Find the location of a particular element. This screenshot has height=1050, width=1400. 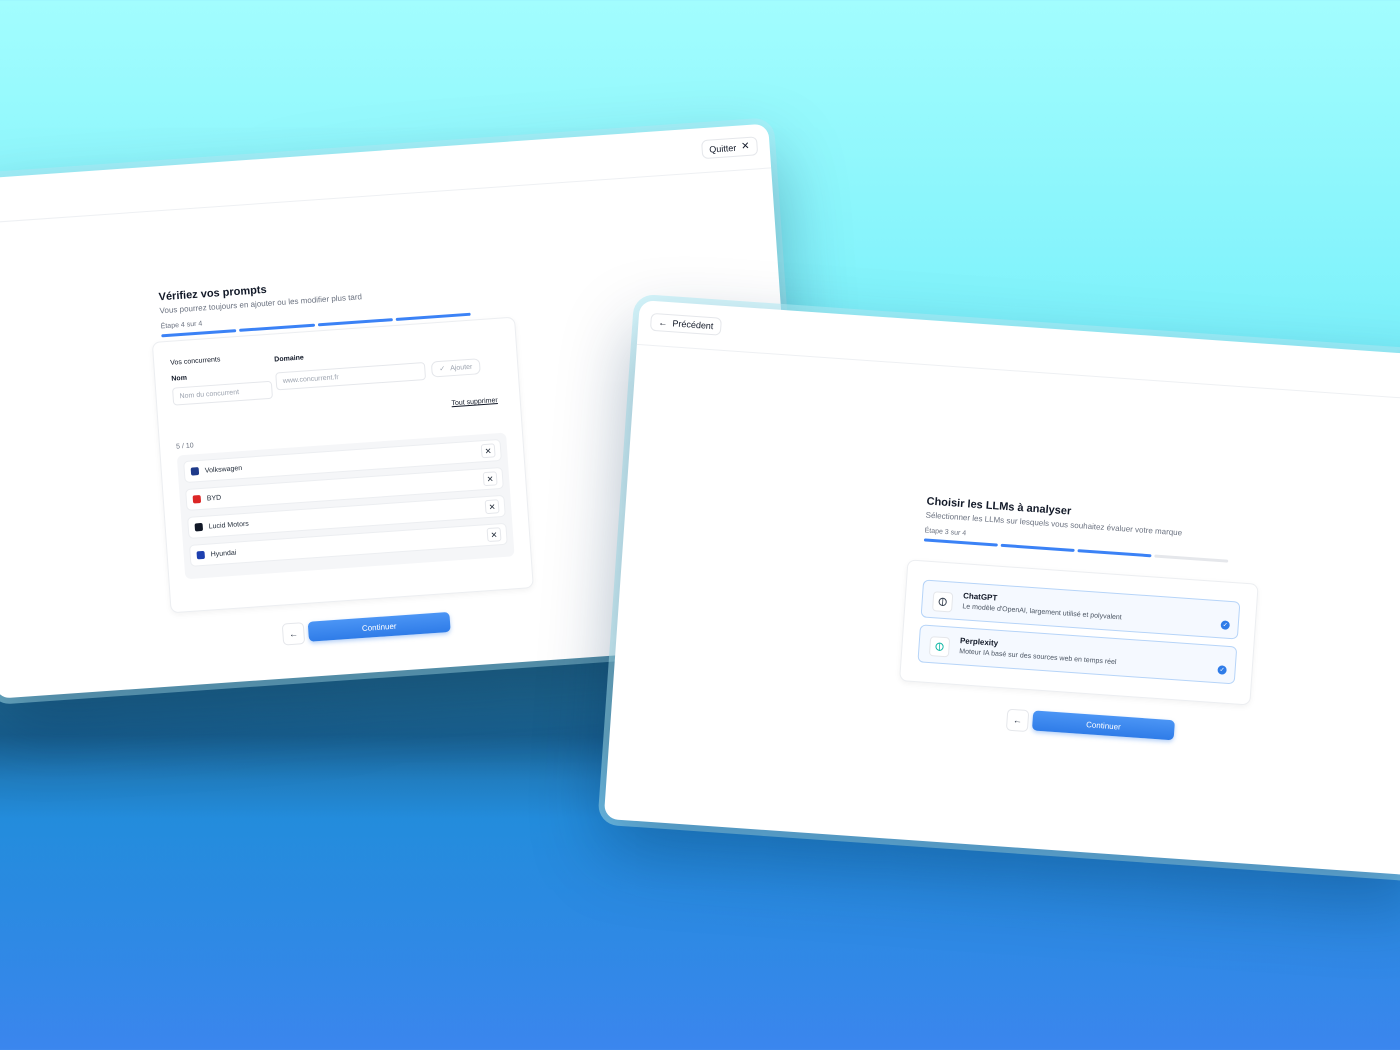

openai-icon is located at coordinates (943, 602).